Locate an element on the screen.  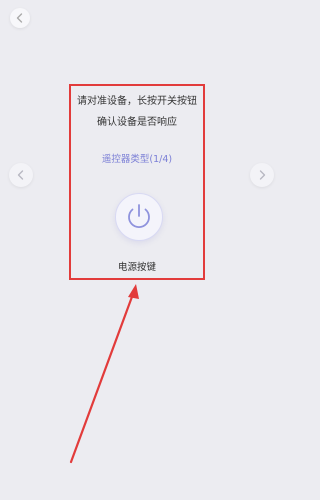
instruction-line-2: 确认设备是否响应 is located at coordinates (137, 122).